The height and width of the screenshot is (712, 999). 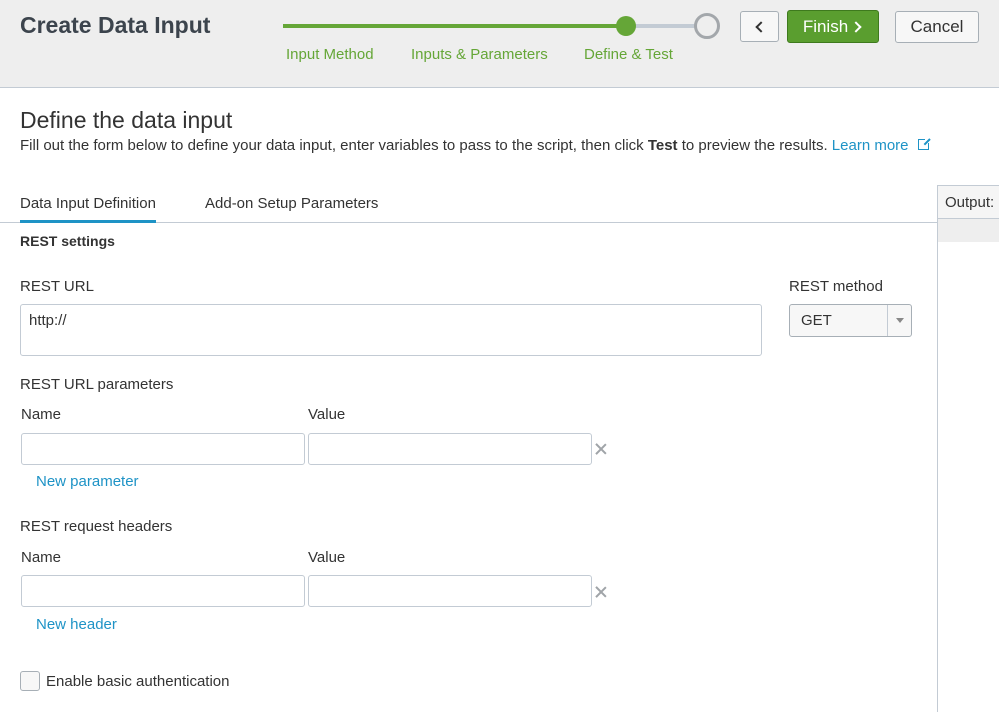 What do you see at coordinates (968, 202) in the screenshot?
I see `output-label: Output:` at bounding box center [968, 202].